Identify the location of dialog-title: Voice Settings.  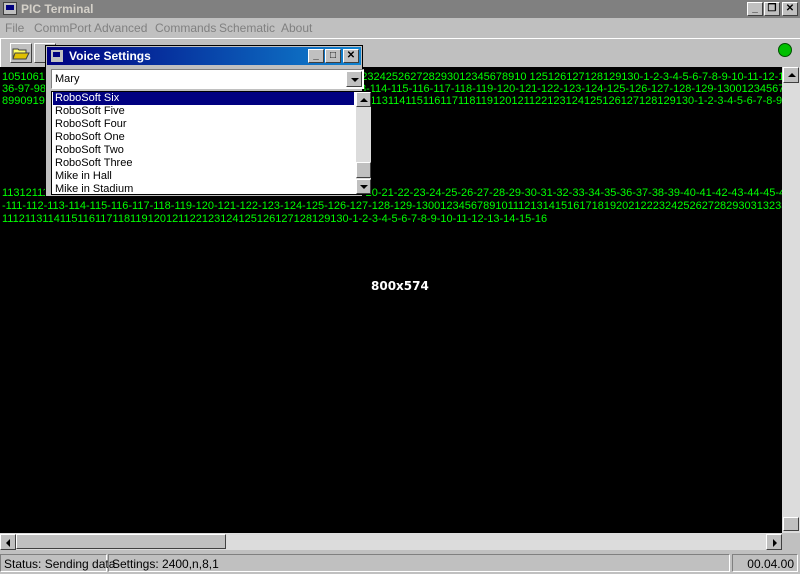
(110, 56).